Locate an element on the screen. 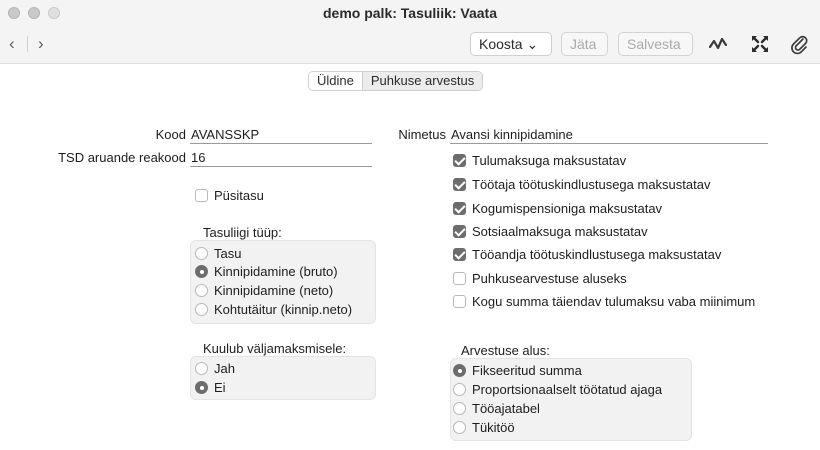  code-label: Kood is located at coordinates (170, 134).